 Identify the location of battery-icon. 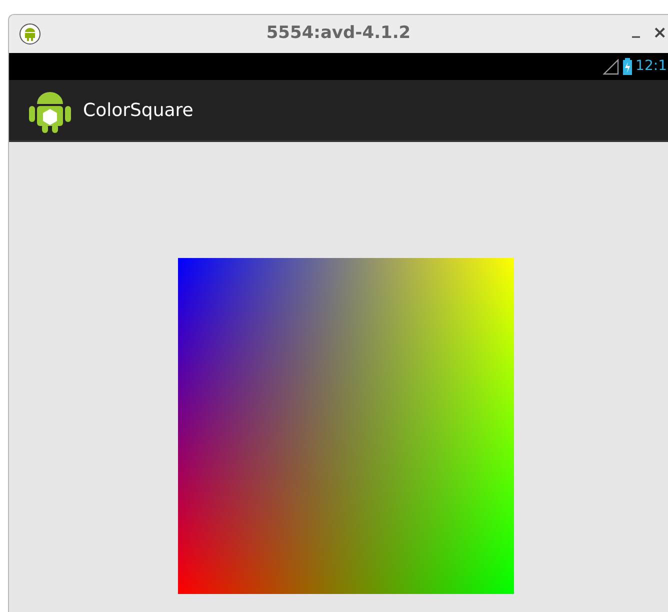
(627, 66).